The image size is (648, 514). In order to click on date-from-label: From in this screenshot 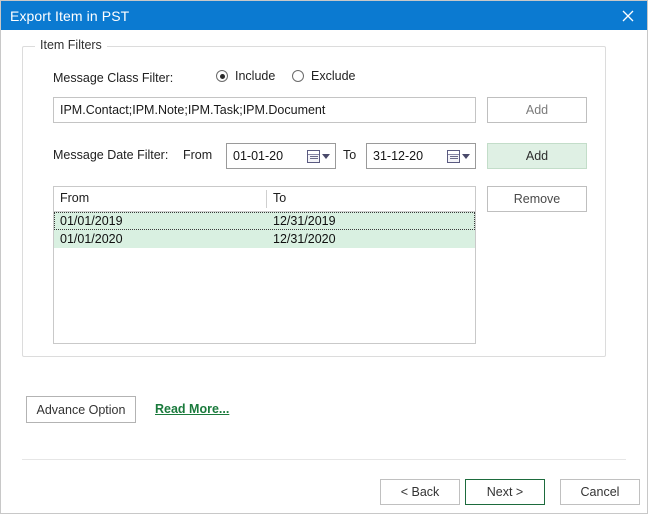, I will do `click(198, 155)`.